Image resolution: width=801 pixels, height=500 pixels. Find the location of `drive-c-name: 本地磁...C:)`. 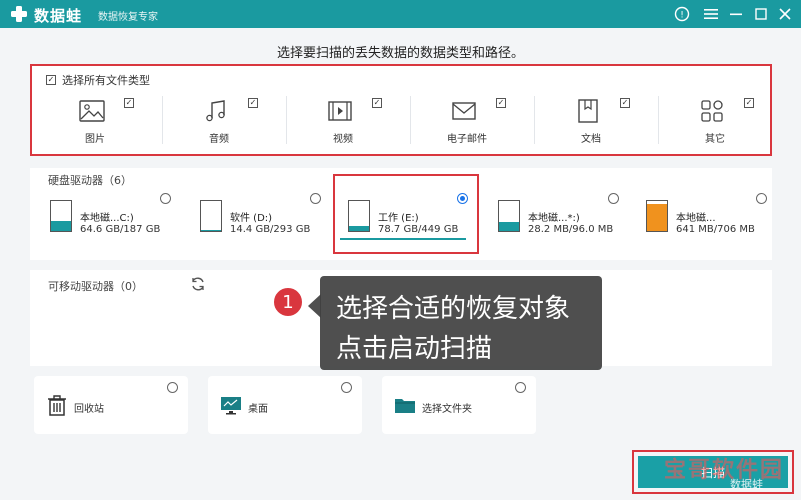

drive-c-name: 本地磁...C:) is located at coordinates (107, 218).